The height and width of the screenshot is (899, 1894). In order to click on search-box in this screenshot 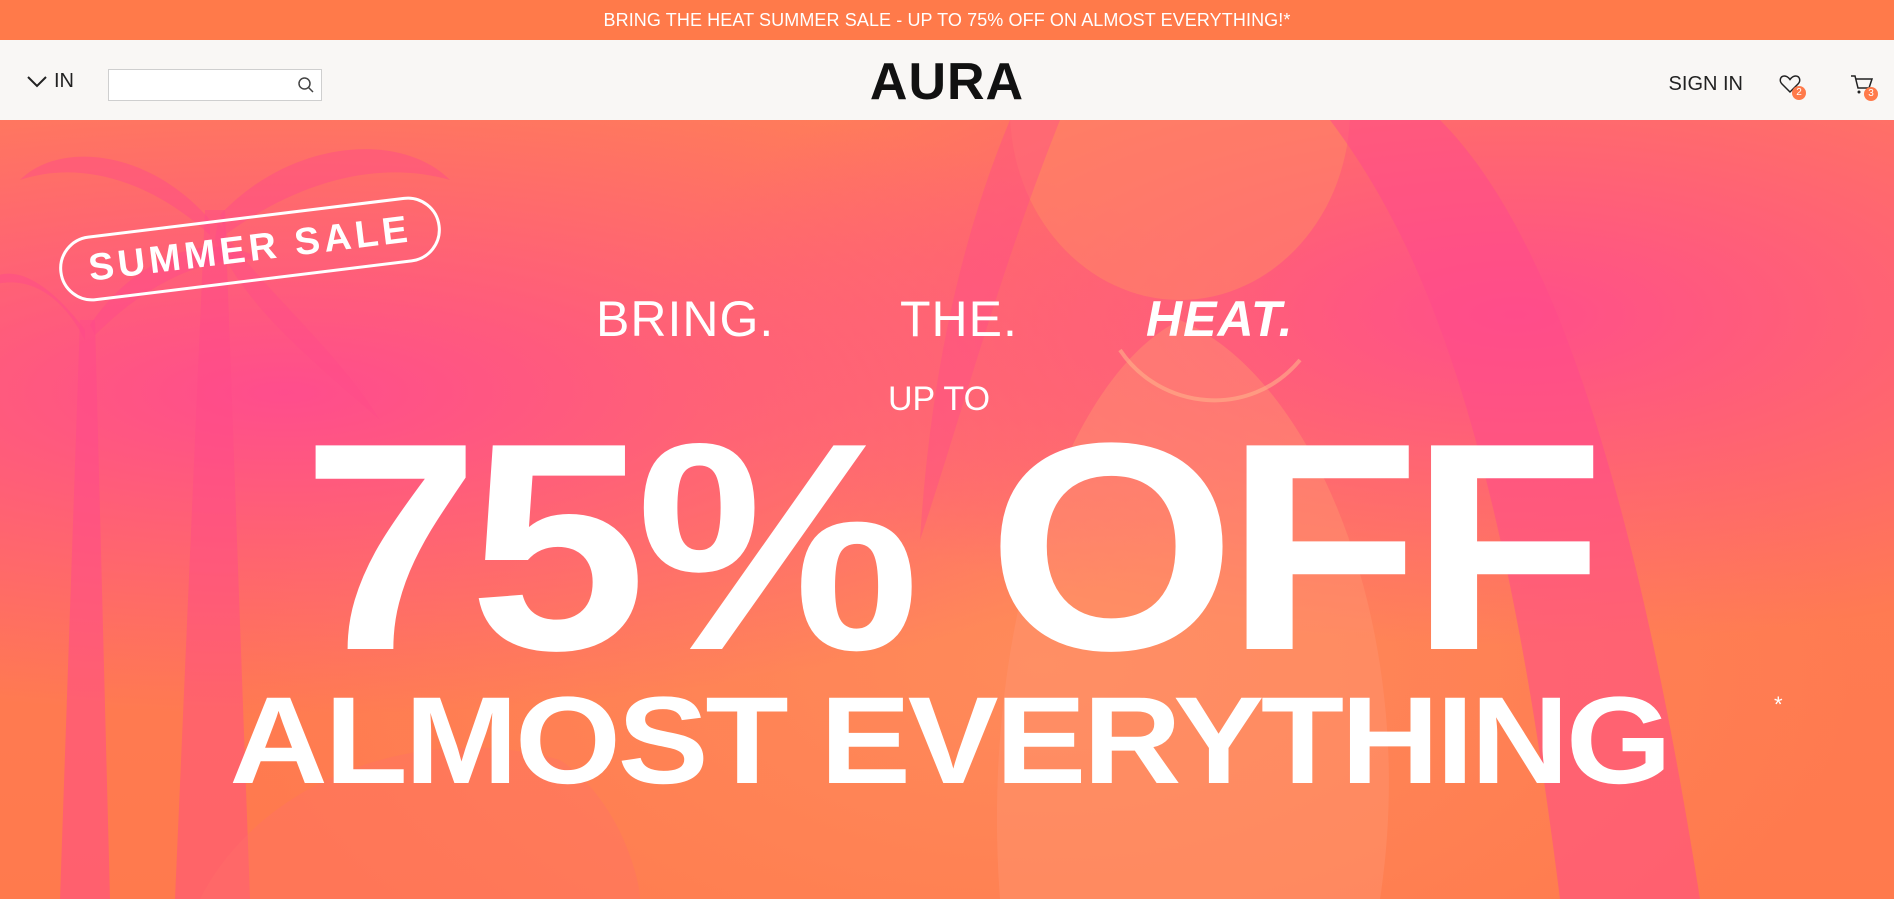, I will do `click(215, 85)`.